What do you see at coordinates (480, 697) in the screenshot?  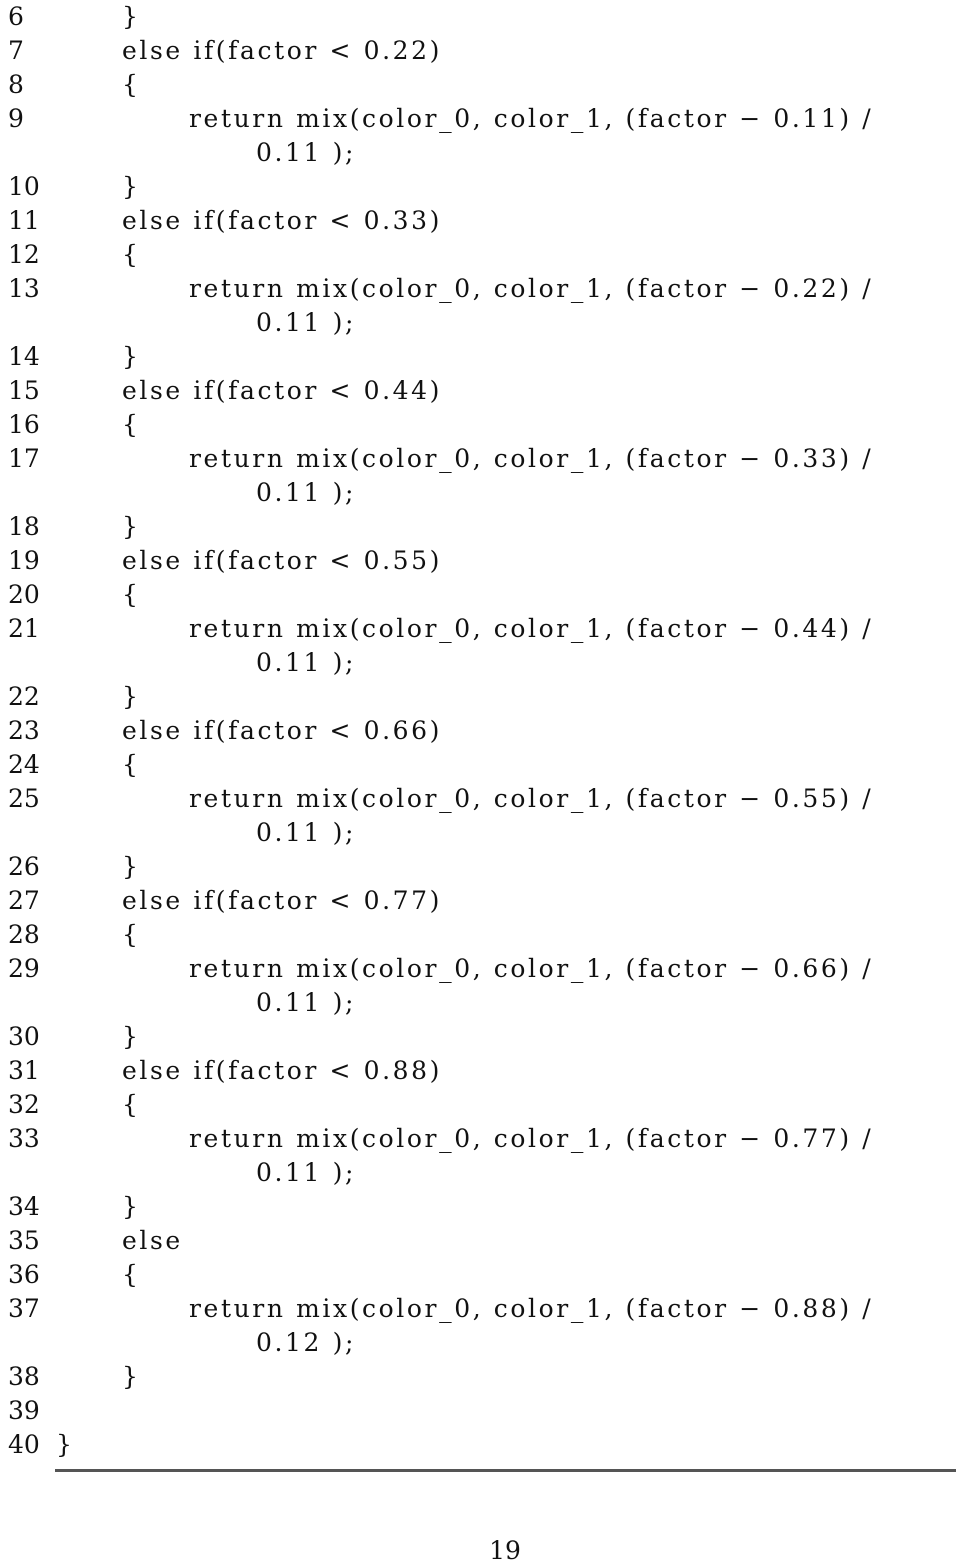 I see `code-line: 22}` at bounding box center [480, 697].